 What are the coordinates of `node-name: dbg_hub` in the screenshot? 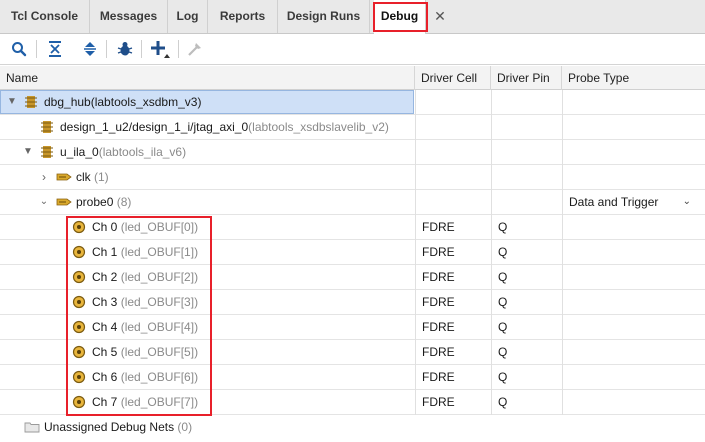 It's located at (67, 102).